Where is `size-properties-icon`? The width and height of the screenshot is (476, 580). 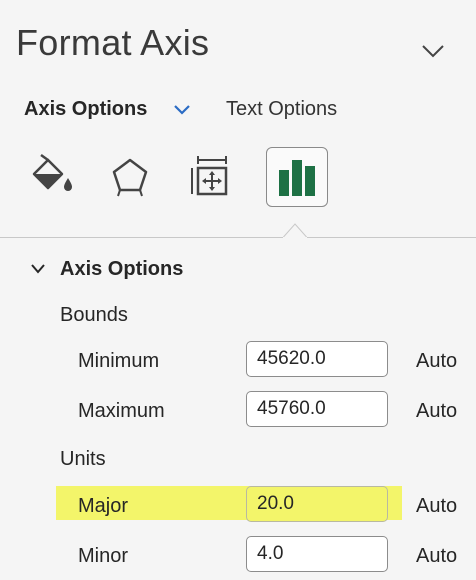
size-properties-icon is located at coordinates (209, 176).